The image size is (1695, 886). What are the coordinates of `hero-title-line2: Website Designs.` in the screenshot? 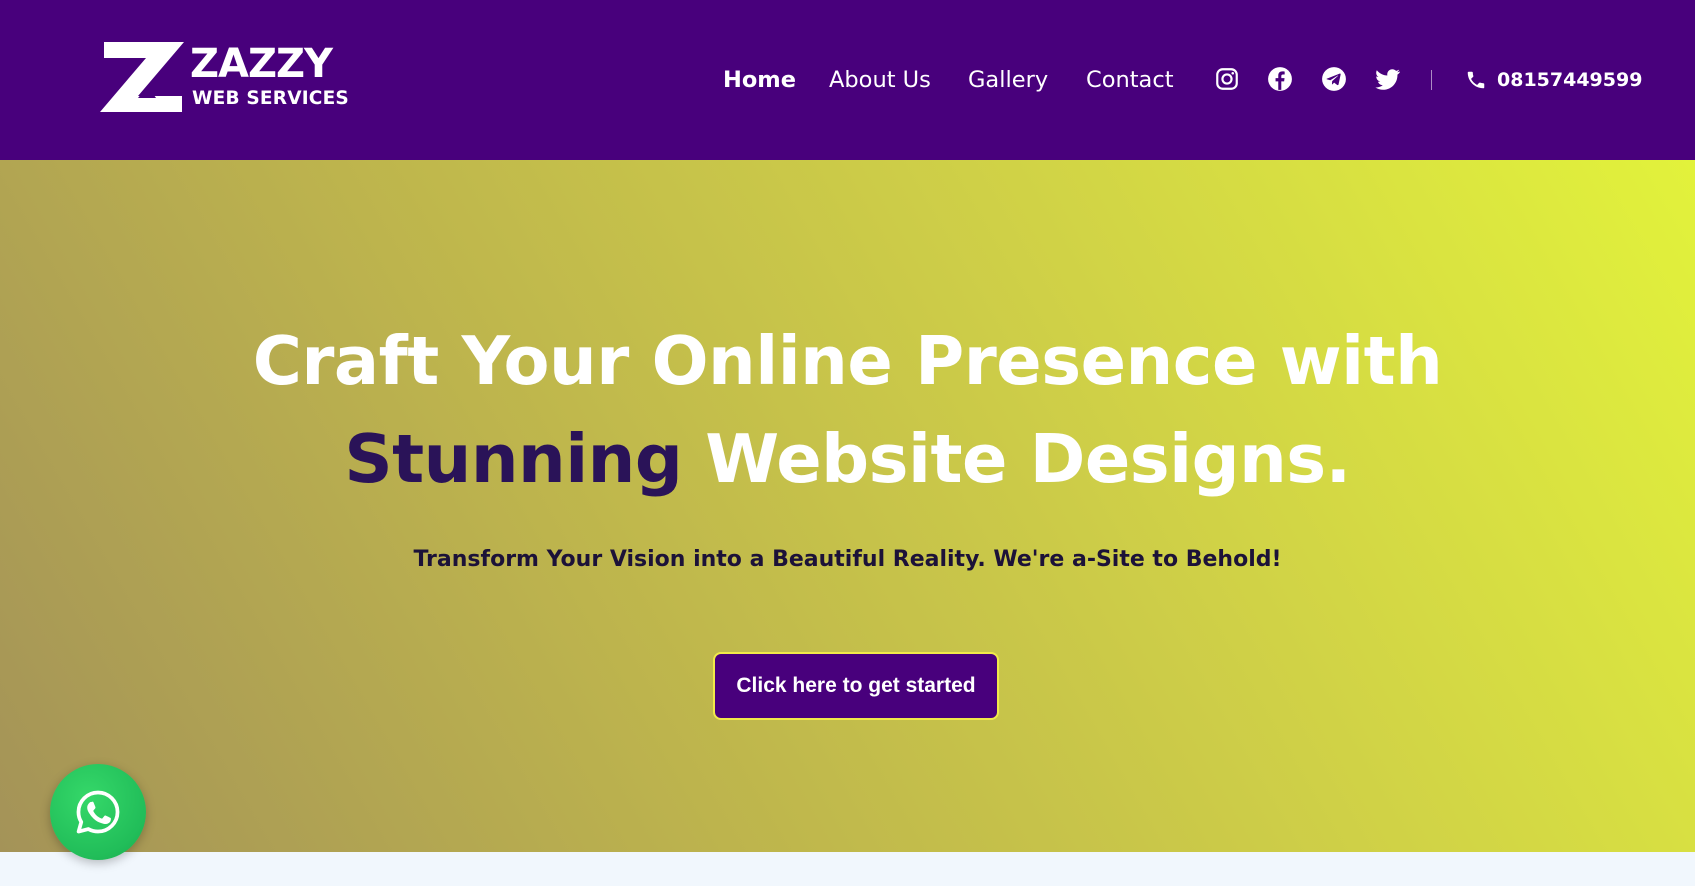 It's located at (1028, 459).